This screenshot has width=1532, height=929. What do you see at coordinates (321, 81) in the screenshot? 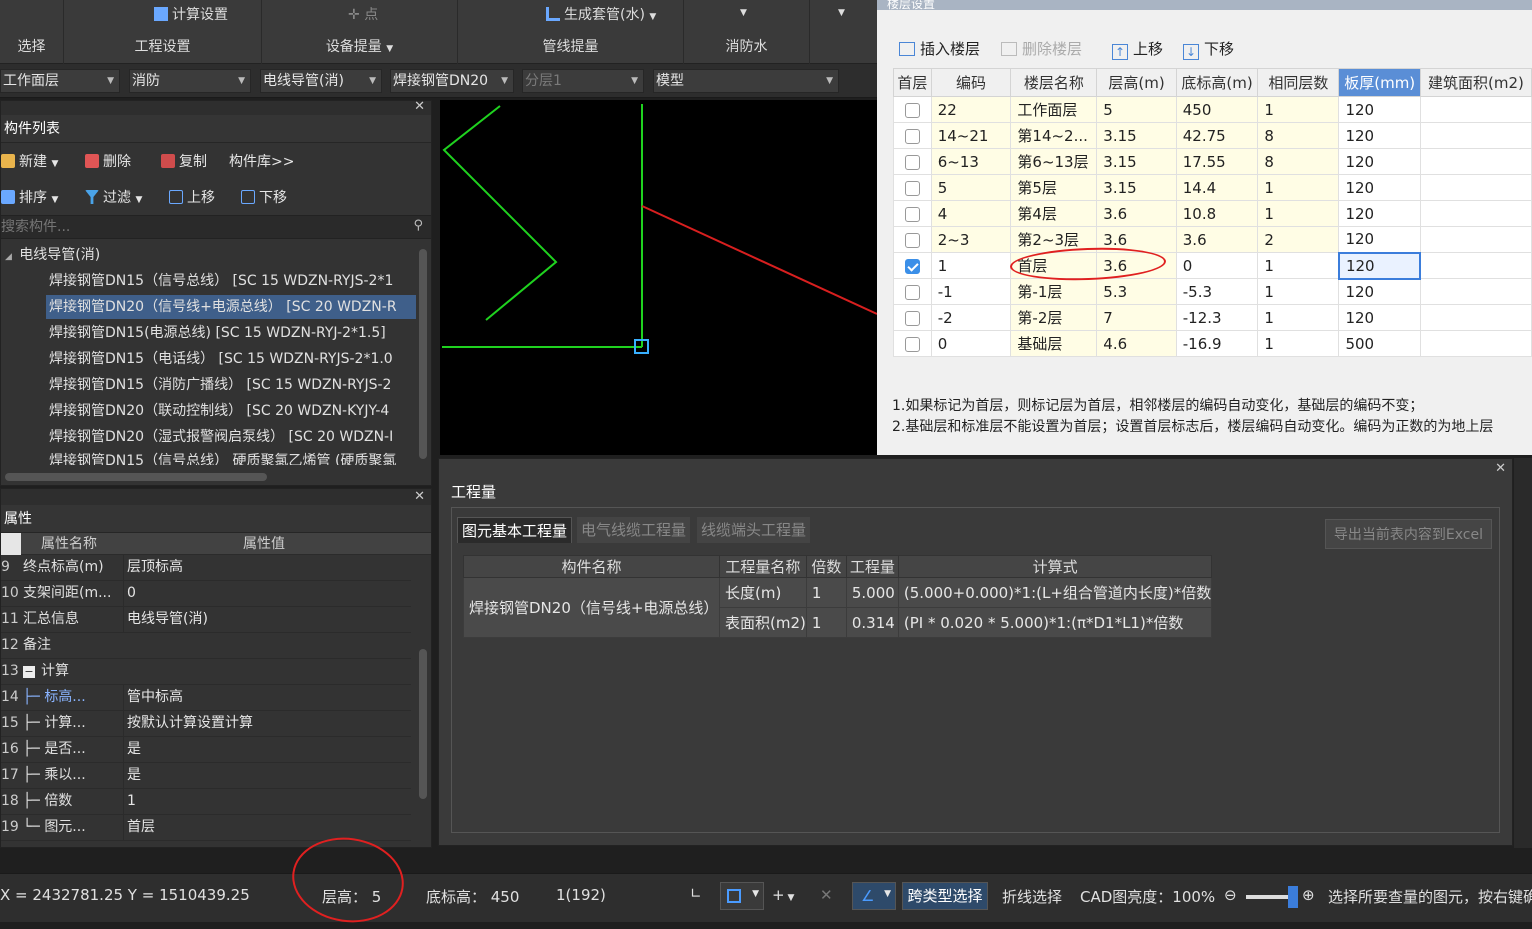
I see `type-dropdown: 电线导管(消) ▼` at bounding box center [321, 81].